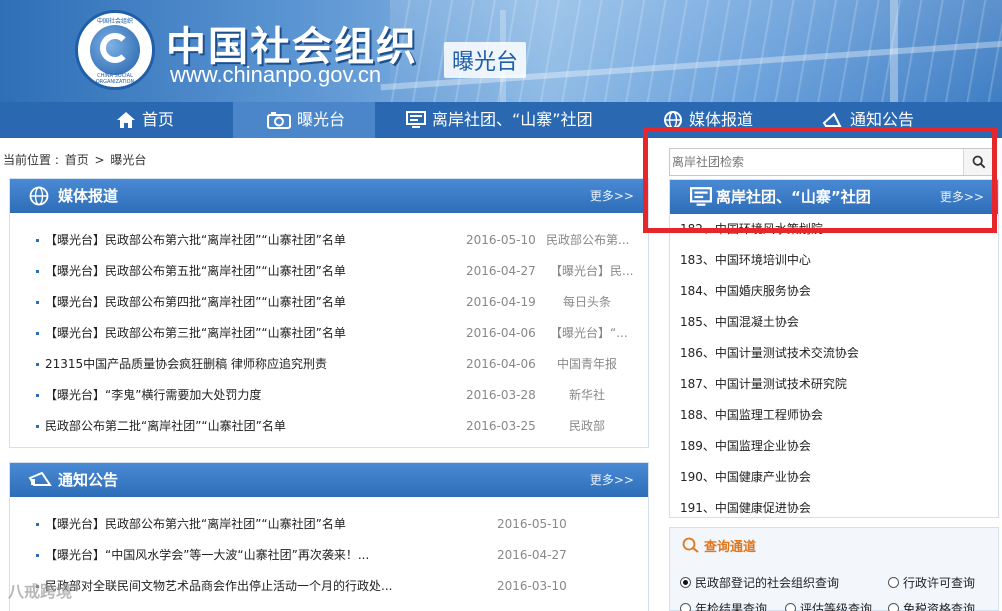 This screenshot has height=611, width=1002. What do you see at coordinates (612, 196) in the screenshot?
I see `media-more-link: 更多>>` at bounding box center [612, 196].